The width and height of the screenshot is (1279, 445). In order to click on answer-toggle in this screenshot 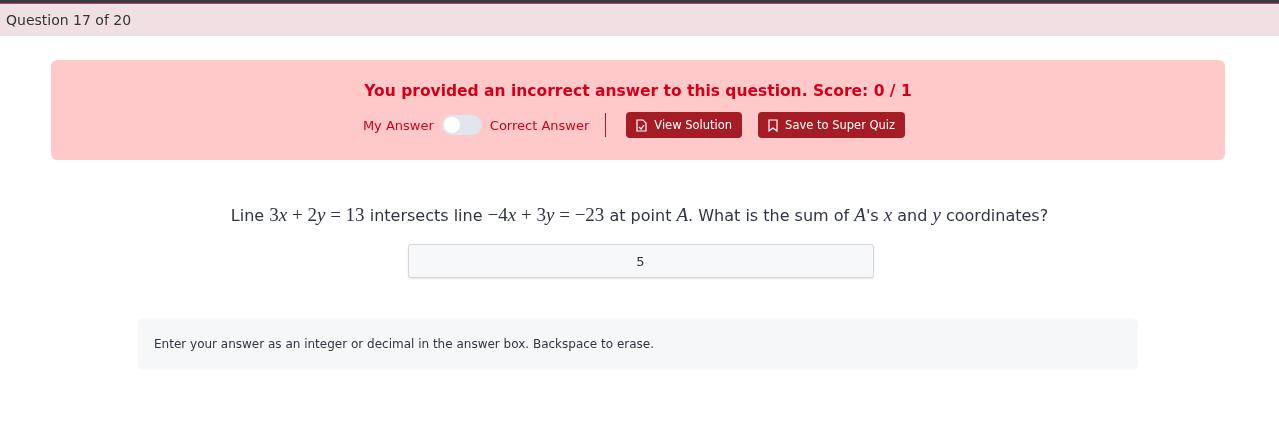, I will do `click(461, 125)`.